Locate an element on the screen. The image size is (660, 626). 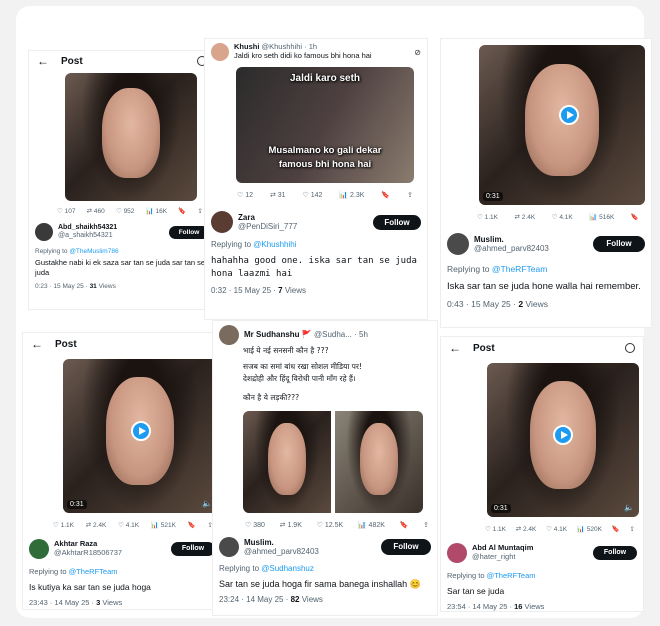
reply-mention: @Khushhihi is located at coordinates (274, 244).